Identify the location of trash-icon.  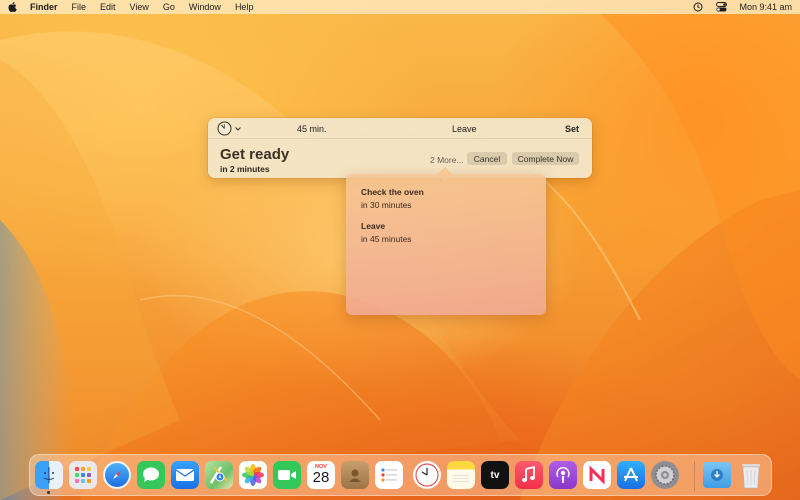
(751, 475).